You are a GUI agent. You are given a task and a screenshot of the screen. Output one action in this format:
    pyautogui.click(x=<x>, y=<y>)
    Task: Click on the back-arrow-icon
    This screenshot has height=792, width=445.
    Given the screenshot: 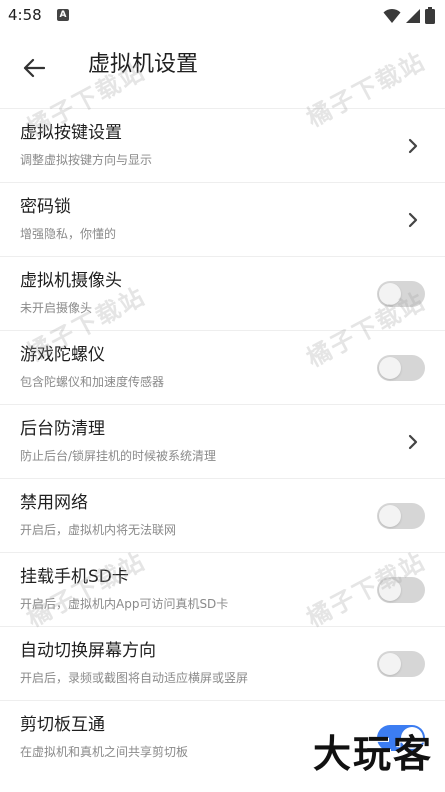 What is the action you would take?
    pyautogui.click(x=34, y=68)
    